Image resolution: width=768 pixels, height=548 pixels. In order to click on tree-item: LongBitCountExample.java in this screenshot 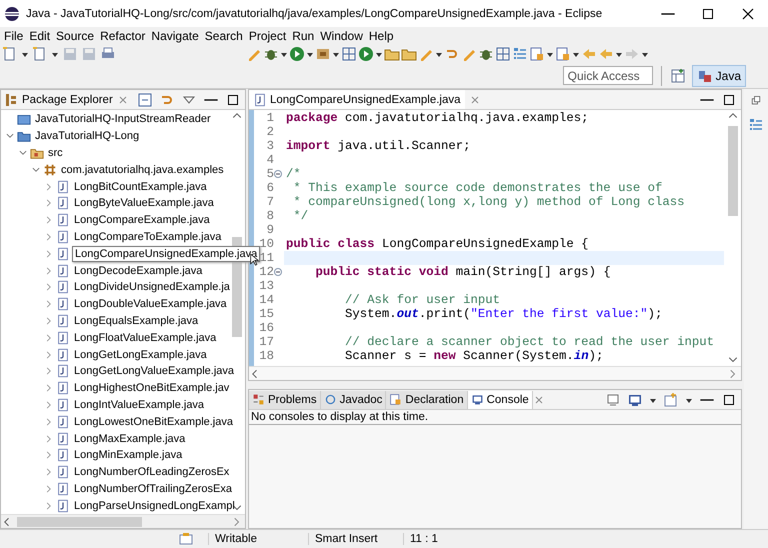, I will do `click(140, 187)`.